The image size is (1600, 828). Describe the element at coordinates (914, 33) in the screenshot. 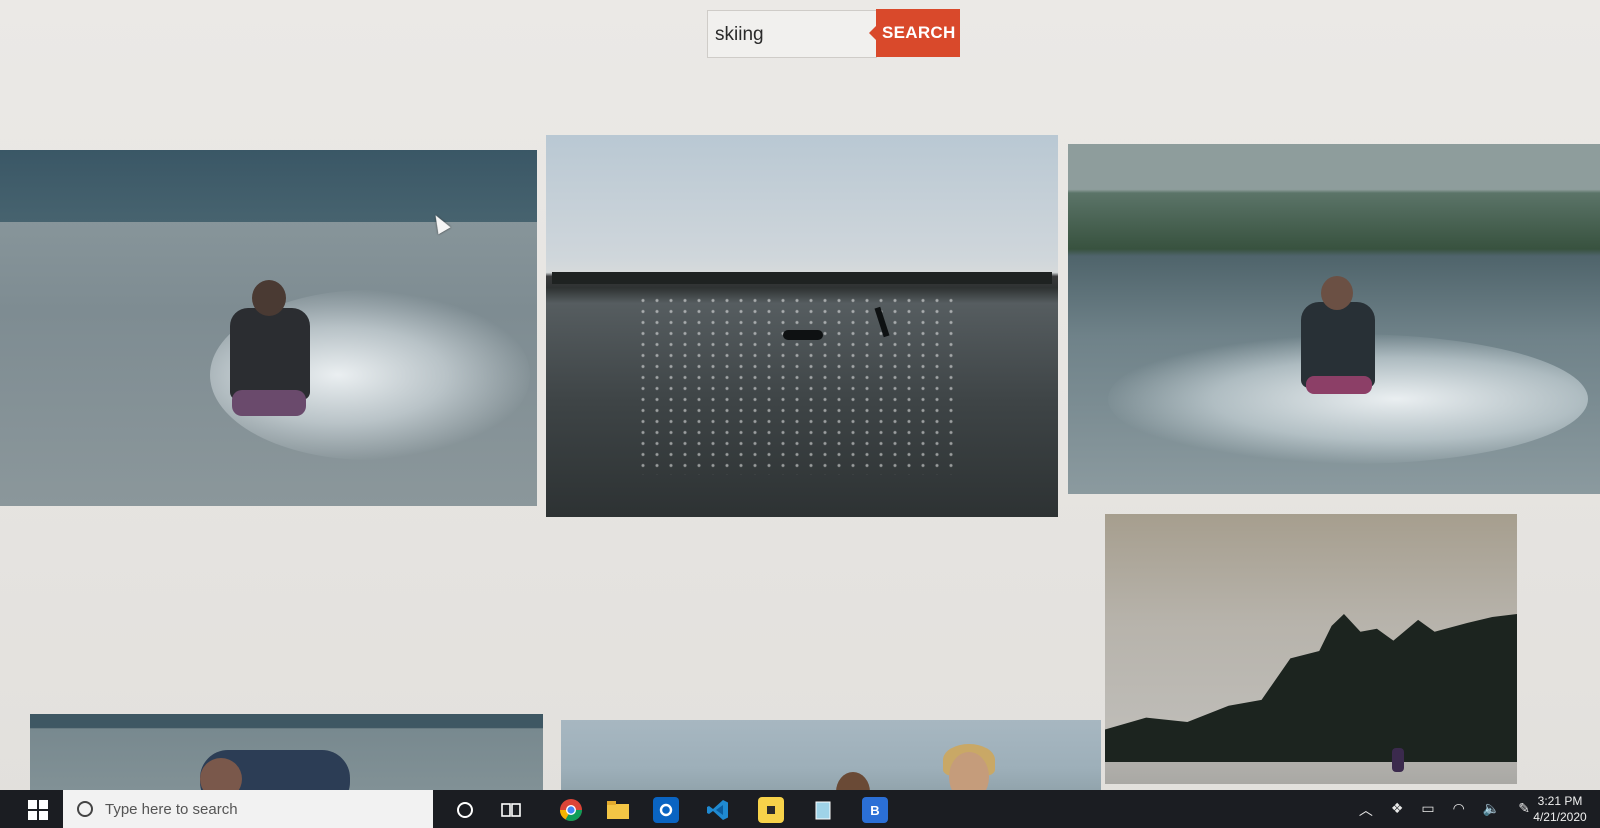

I see `search-button: SEARCH` at that location.